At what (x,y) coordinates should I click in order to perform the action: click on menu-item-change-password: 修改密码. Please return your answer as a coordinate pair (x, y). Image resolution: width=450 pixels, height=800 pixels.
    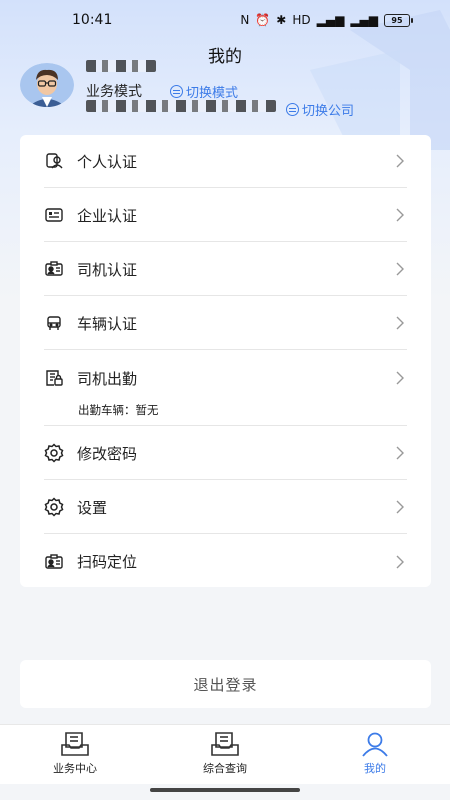
    Looking at the image, I should click on (225, 453).